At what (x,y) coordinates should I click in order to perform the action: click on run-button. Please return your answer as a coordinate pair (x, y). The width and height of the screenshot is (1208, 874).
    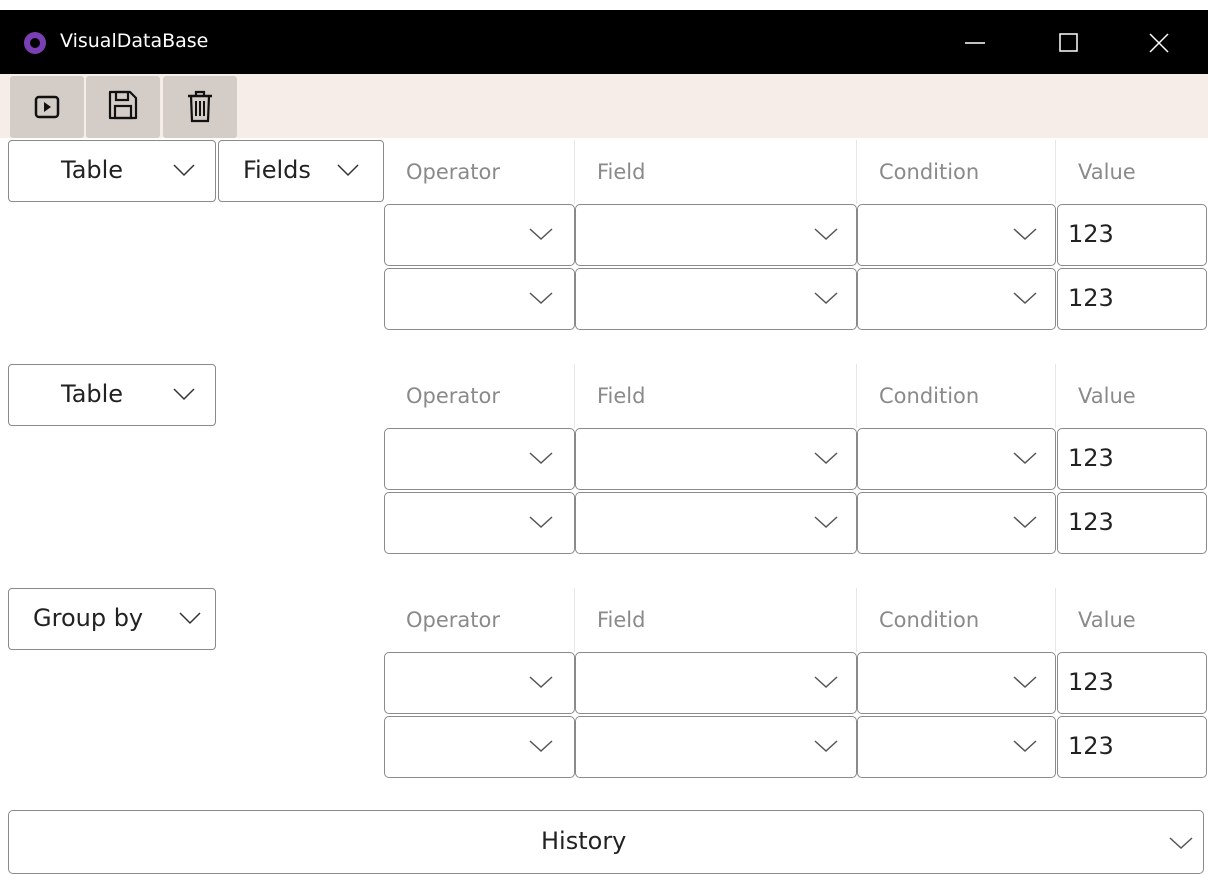
    Looking at the image, I should click on (47, 107).